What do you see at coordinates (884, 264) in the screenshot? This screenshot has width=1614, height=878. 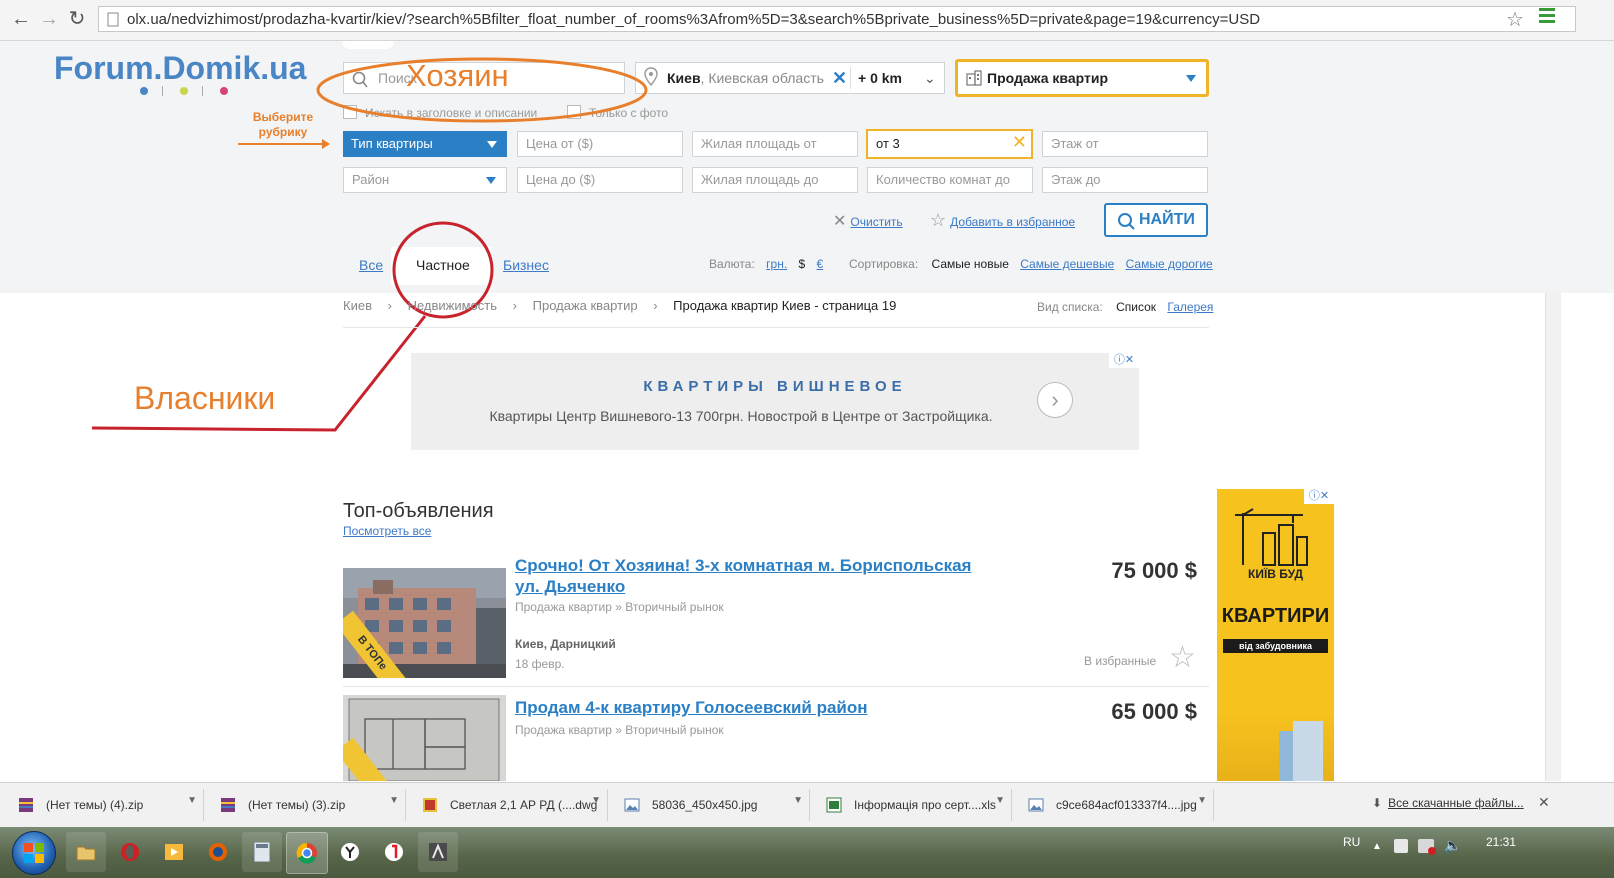 I see `sort-label: Сортировка:` at bounding box center [884, 264].